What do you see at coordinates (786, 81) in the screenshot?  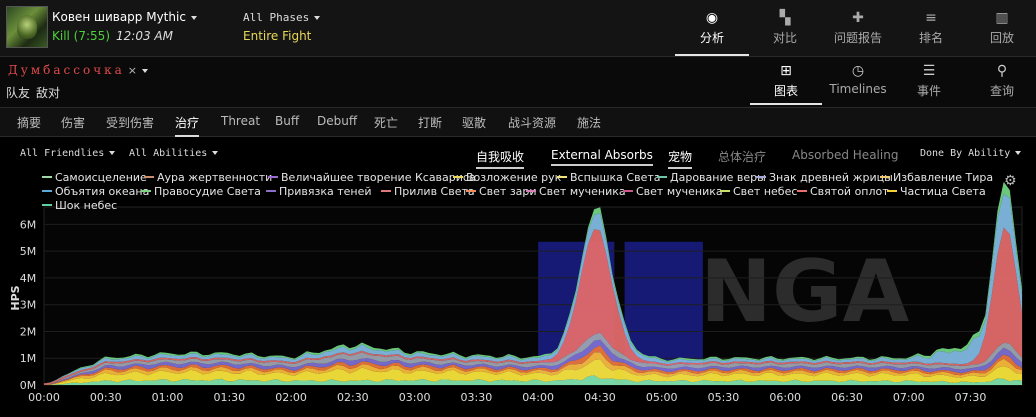 I see `view-nav-grid: ⊞ 图表` at bounding box center [786, 81].